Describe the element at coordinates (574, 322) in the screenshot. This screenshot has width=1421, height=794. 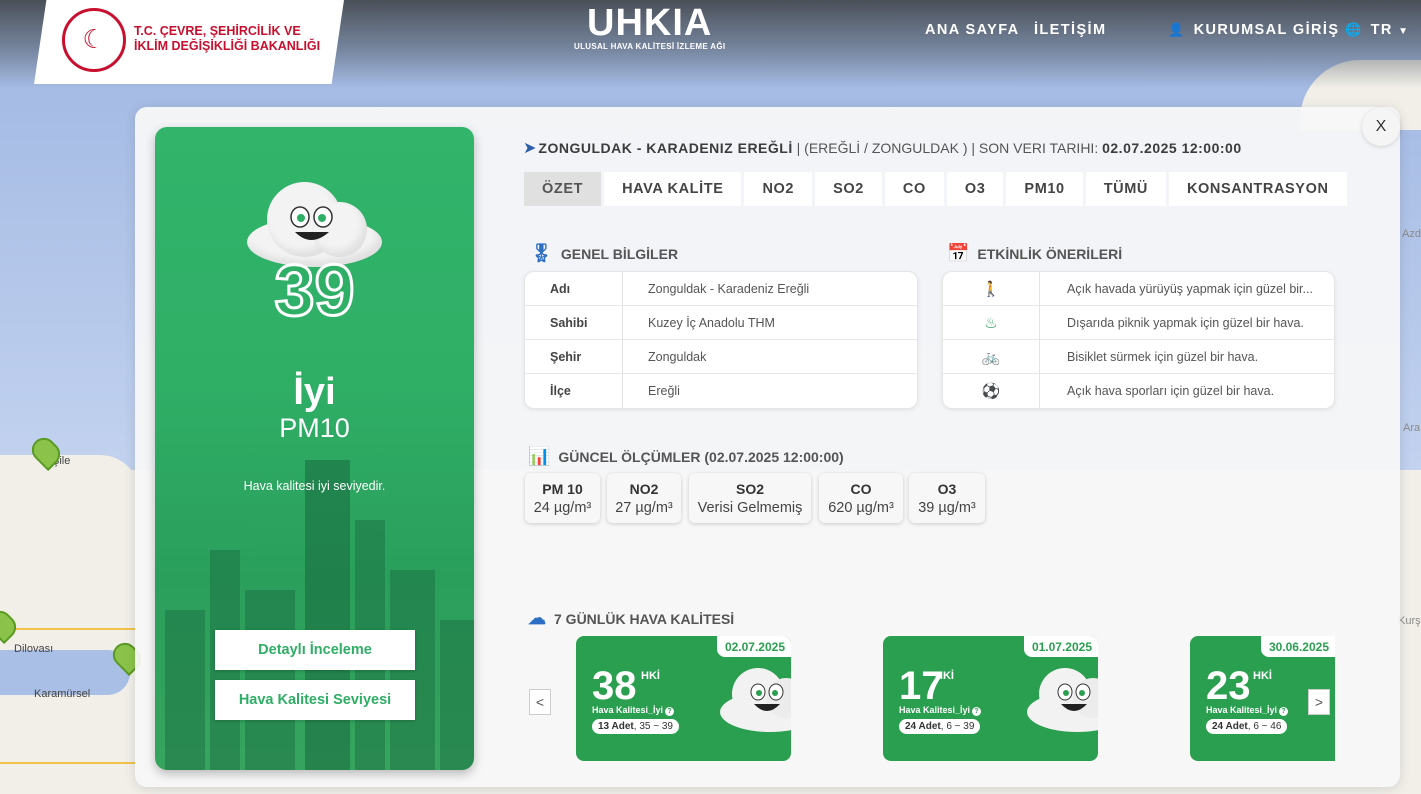
I see `info-key: Sahibi` at that location.